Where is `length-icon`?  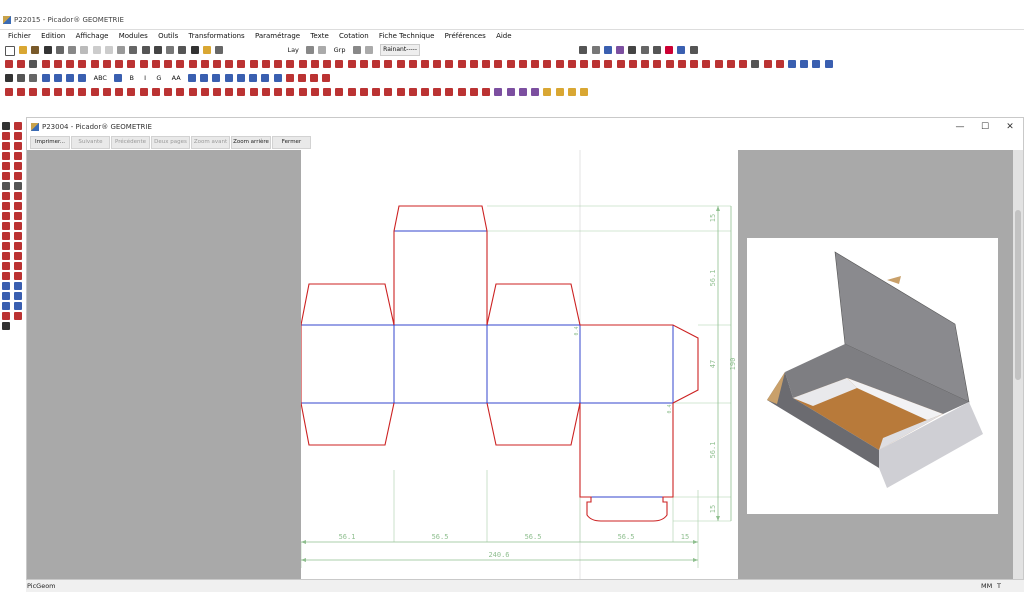
length-icon is located at coordinates (339, 92).